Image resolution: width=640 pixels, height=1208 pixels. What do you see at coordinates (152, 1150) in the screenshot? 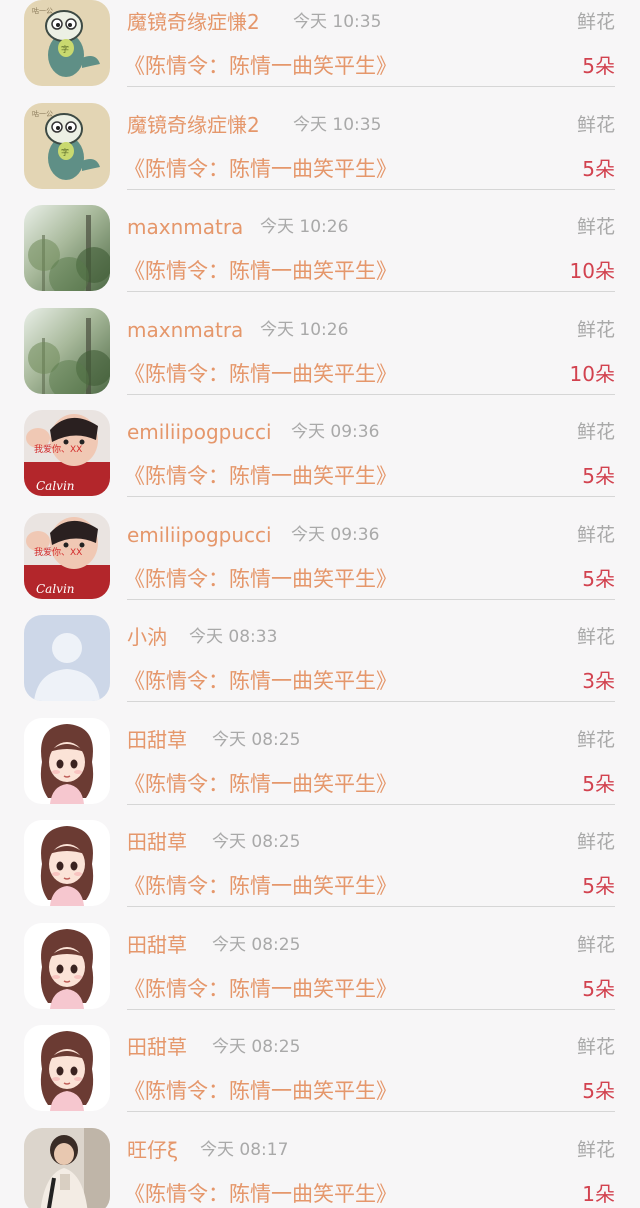
I see `user-name: 旺仔ξ` at bounding box center [152, 1150].